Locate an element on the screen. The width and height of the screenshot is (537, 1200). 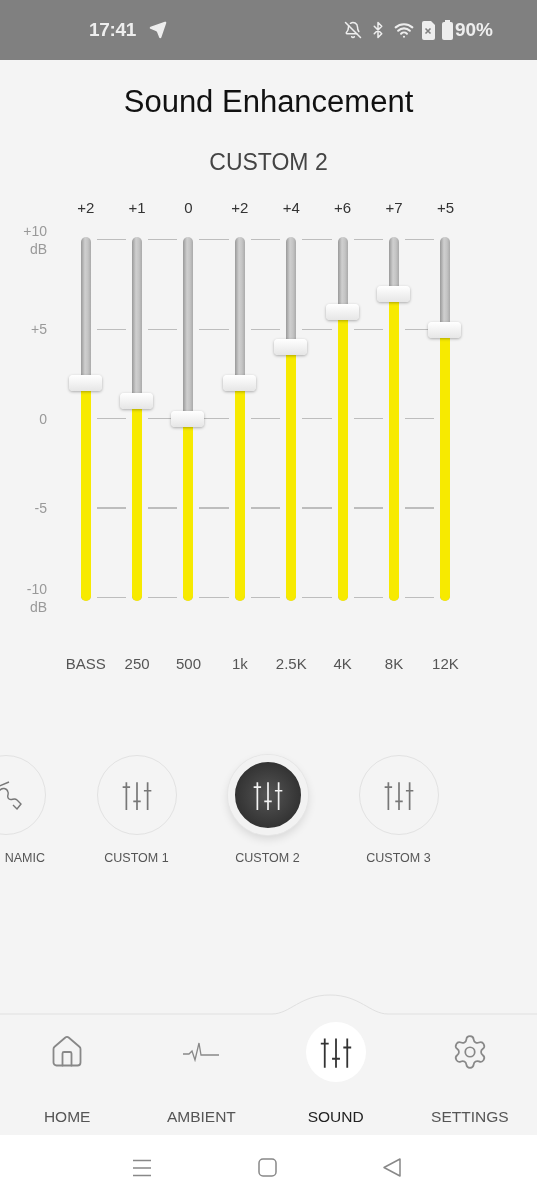
nav-tab: AMBIENT is located at coordinates (201, 1073).